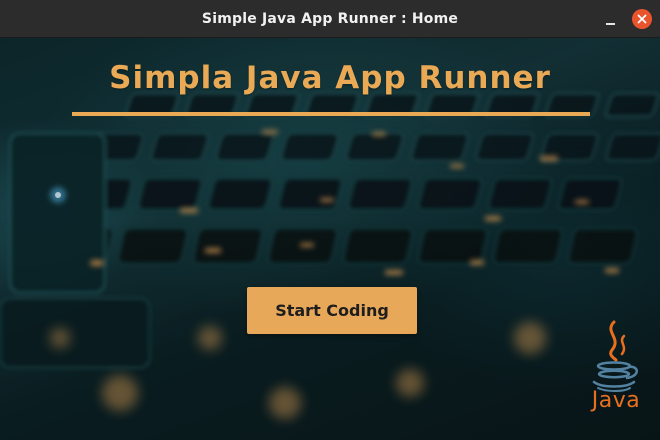  What do you see at coordinates (331, 114) in the screenshot?
I see `heading-underline` at bounding box center [331, 114].